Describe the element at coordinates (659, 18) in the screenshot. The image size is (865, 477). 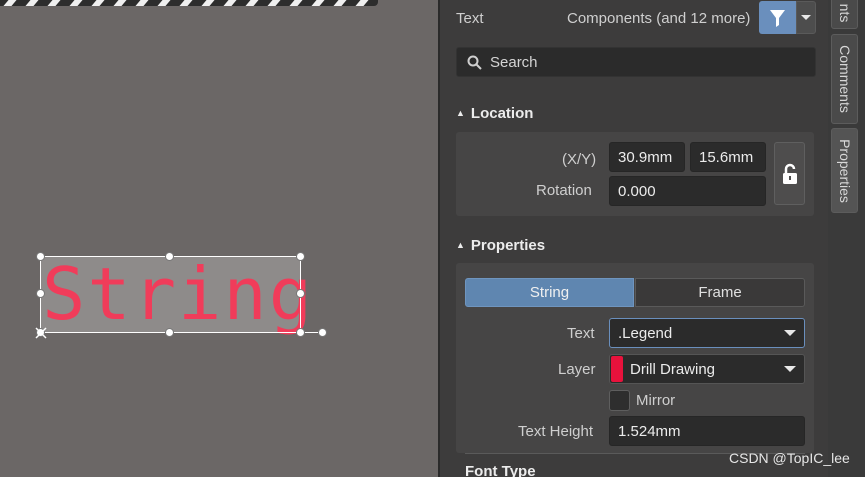
I see `filter-summary: Components (and 12 more)` at that location.